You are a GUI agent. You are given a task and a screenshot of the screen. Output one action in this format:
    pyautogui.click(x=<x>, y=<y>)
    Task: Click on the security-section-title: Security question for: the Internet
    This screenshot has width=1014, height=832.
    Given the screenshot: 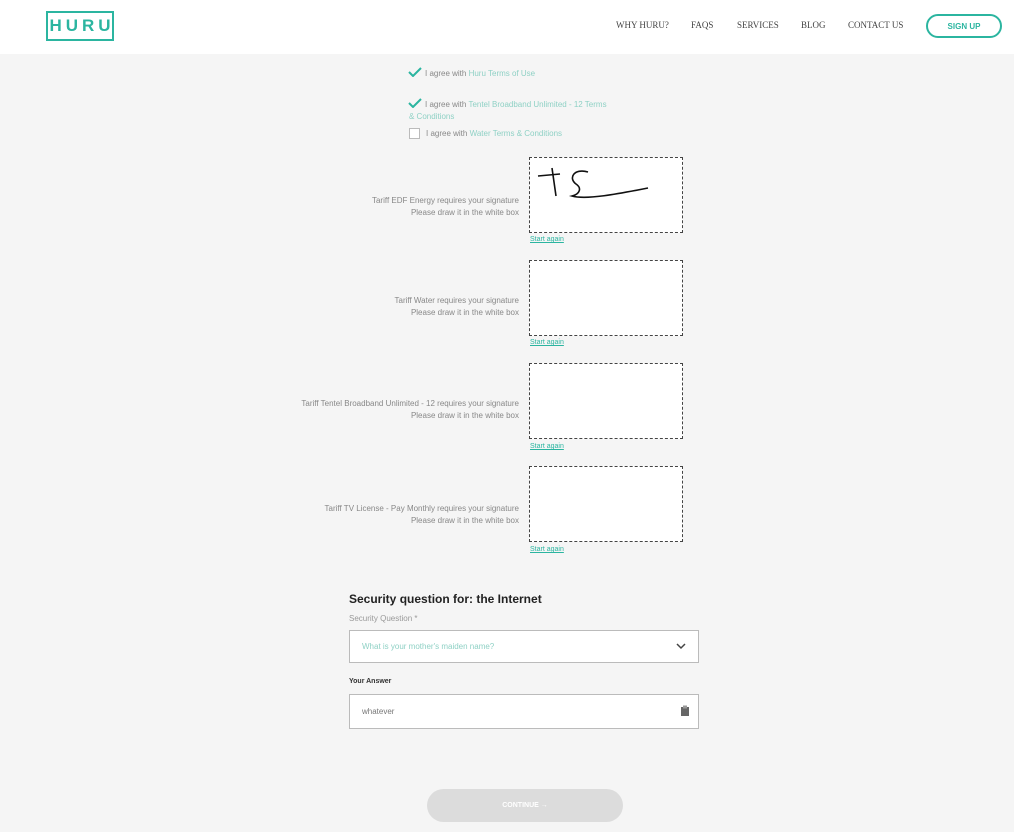 What is the action you would take?
    pyautogui.click(x=445, y=599)
    